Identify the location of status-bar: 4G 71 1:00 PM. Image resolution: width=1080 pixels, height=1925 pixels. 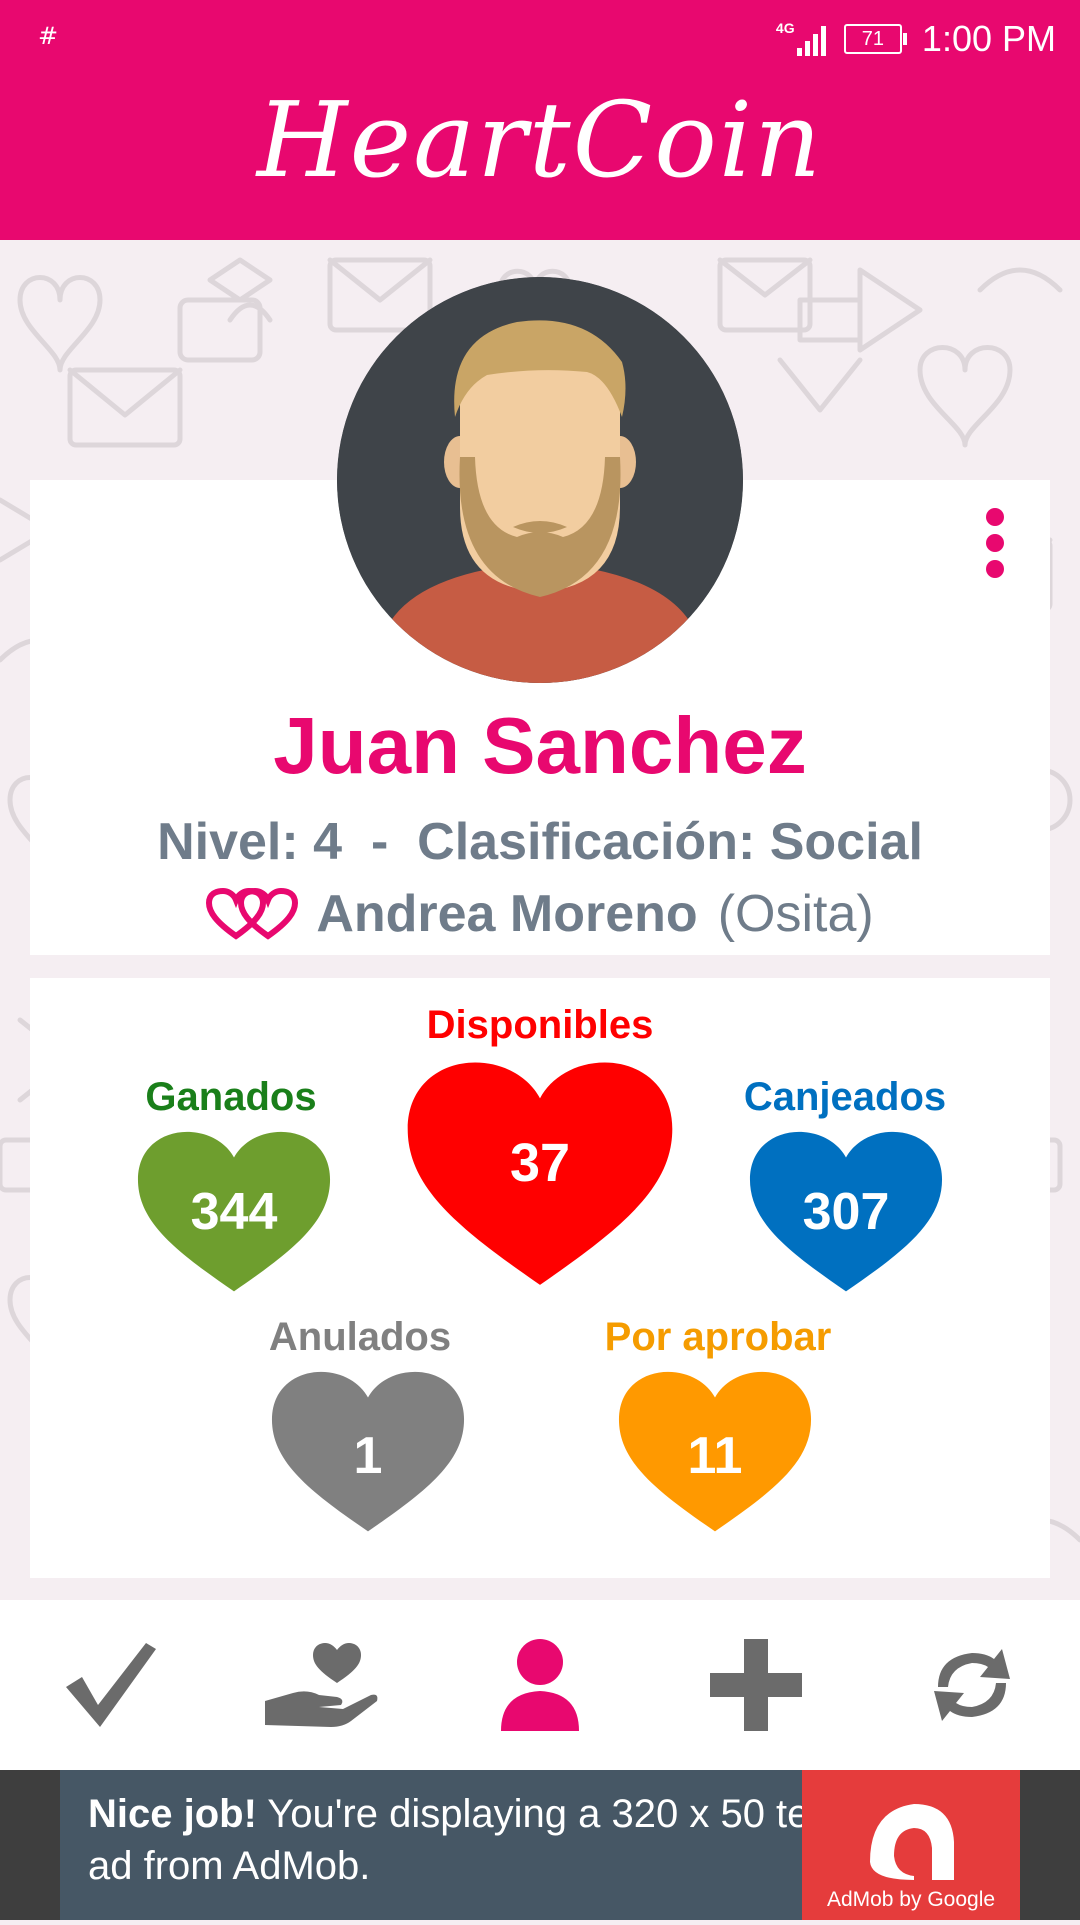
(916, 39).